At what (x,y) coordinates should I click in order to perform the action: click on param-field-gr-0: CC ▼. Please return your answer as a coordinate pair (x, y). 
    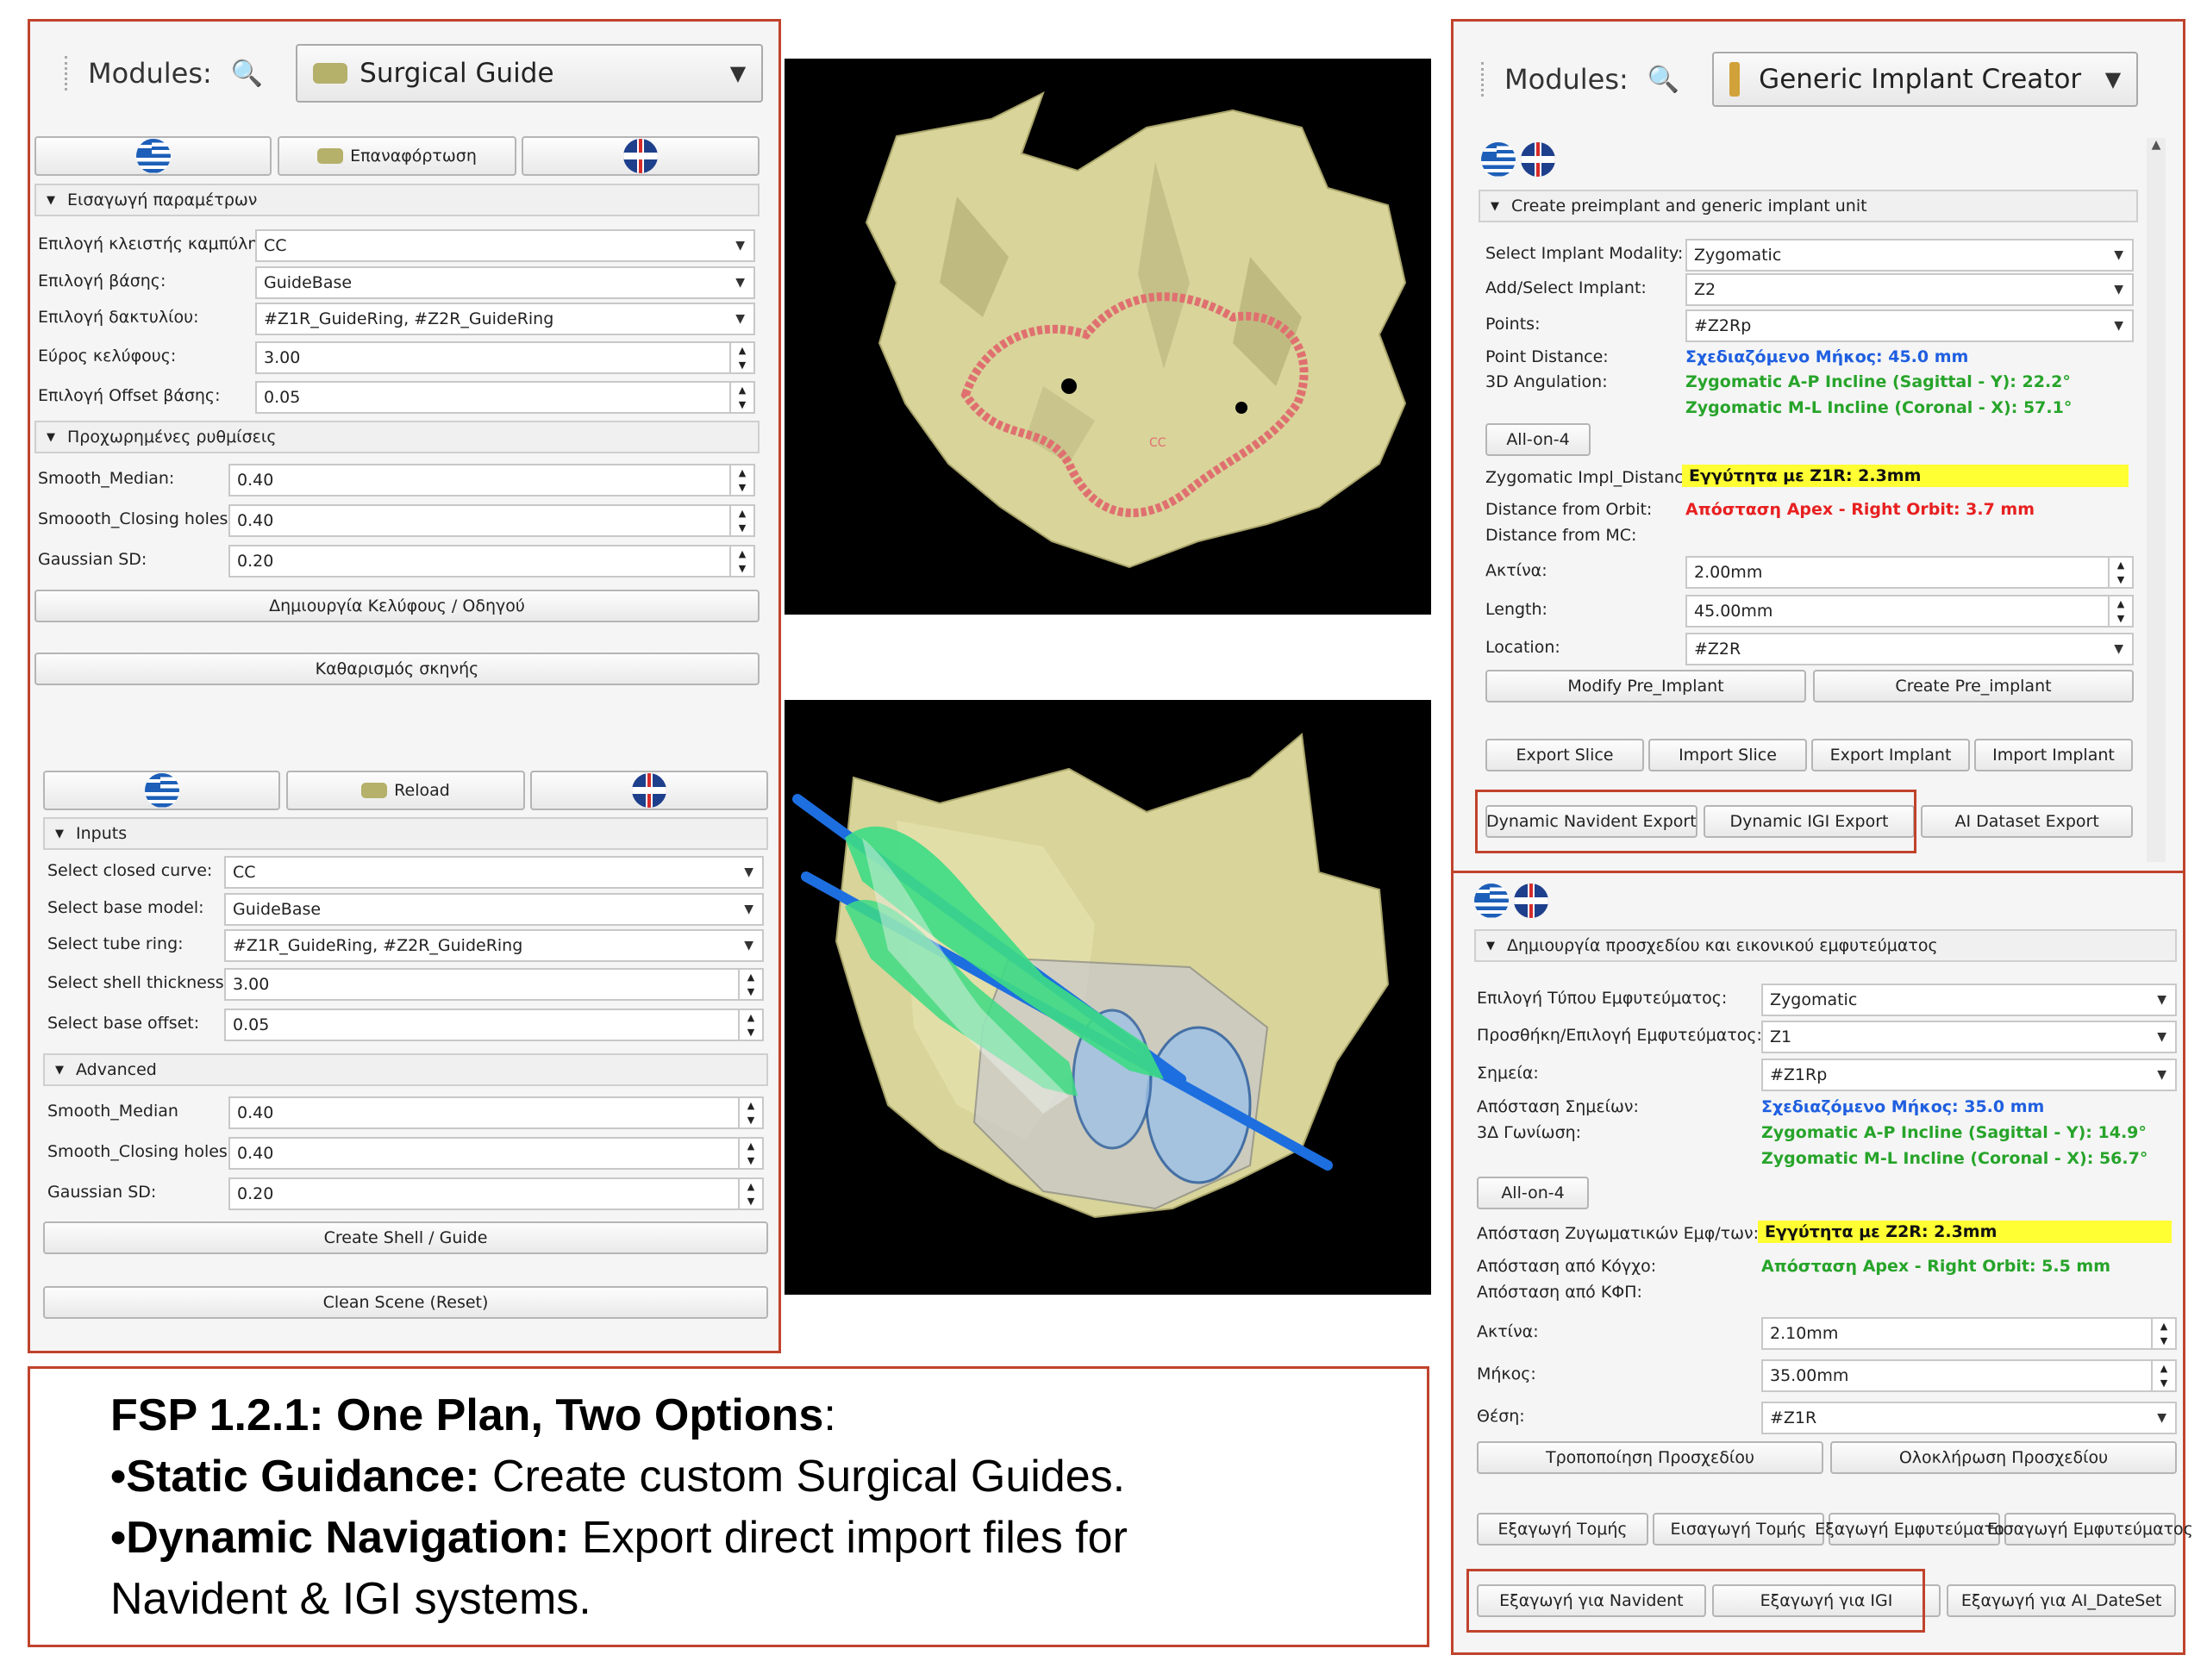
    Looking at the image, I should click on (505, 246).